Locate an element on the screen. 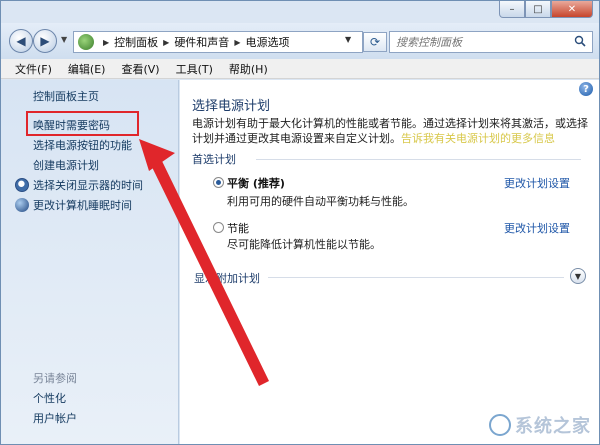  page-title: 选择电源计划 is located at coordinates (231, 106).